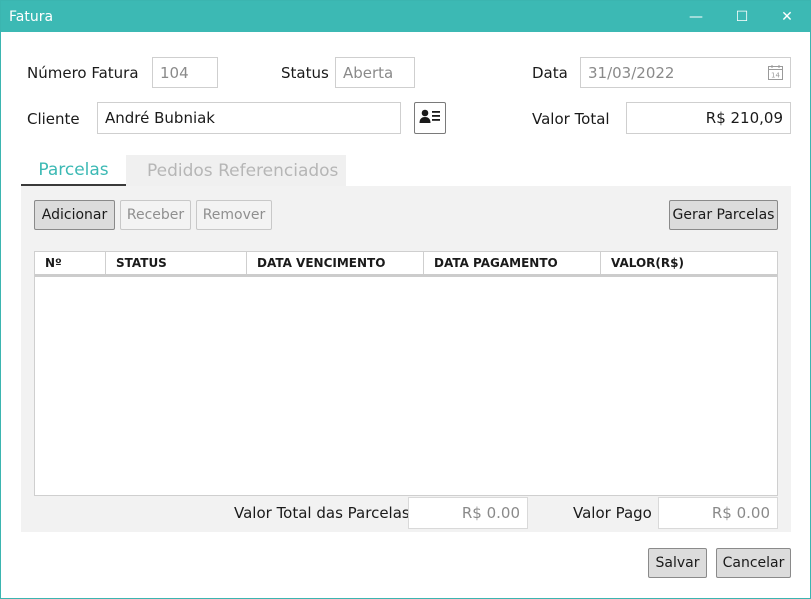  What do you see at coordinates (242, 170) in the screenshot?
I see `tab-pedidos-referenciados: Pedidos Referenciados` at bounding box center [242, 170].